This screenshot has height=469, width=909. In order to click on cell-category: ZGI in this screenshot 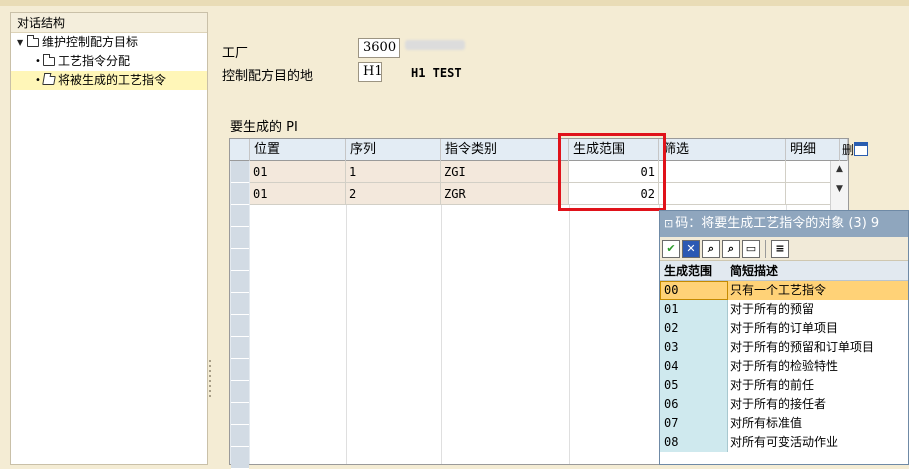, I will do `click(505, 172)`.